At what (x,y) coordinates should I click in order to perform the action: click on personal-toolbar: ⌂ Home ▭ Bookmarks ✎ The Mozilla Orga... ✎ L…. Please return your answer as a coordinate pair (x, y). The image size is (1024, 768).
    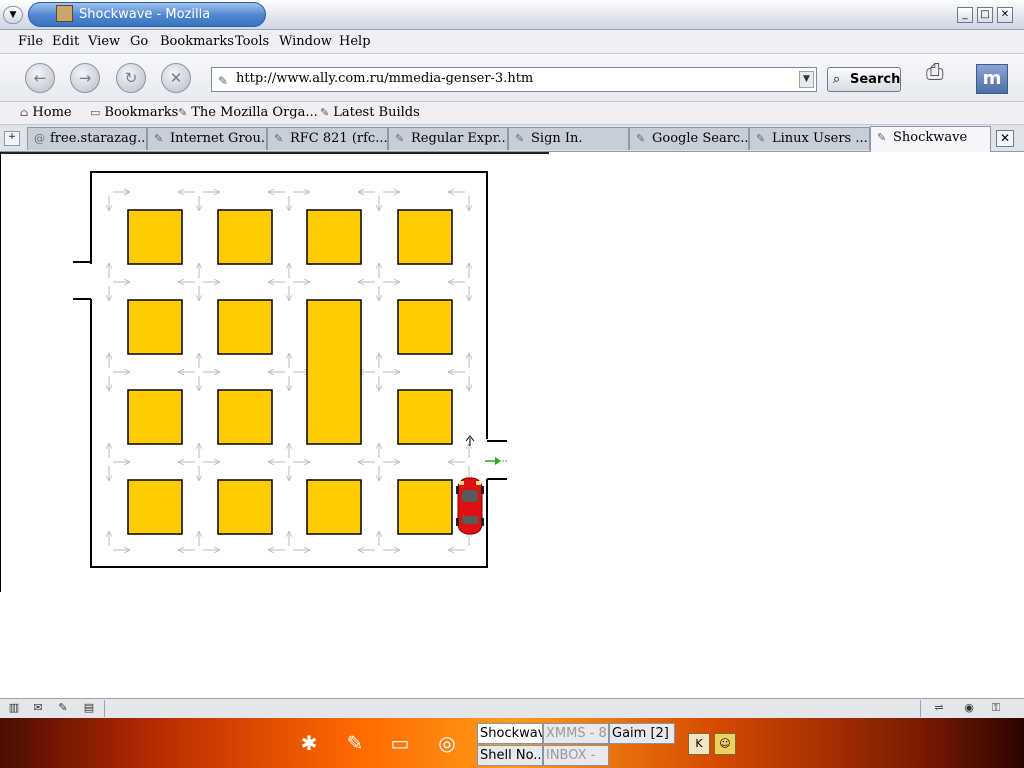
    Looking at the image, I should click on (512, 113).